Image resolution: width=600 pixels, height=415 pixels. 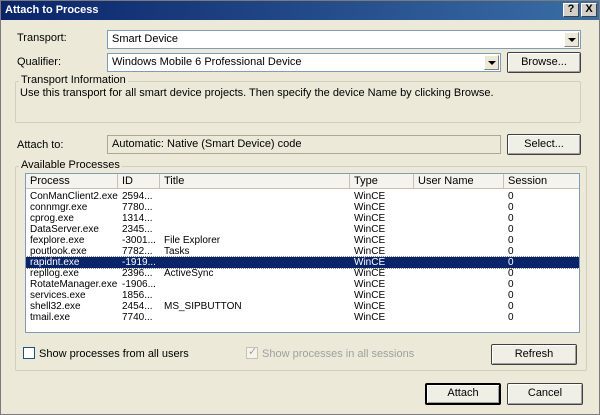 I want to click on table-row: cprog.exe 1314... WinCE 0, so click(x=302, y=218).